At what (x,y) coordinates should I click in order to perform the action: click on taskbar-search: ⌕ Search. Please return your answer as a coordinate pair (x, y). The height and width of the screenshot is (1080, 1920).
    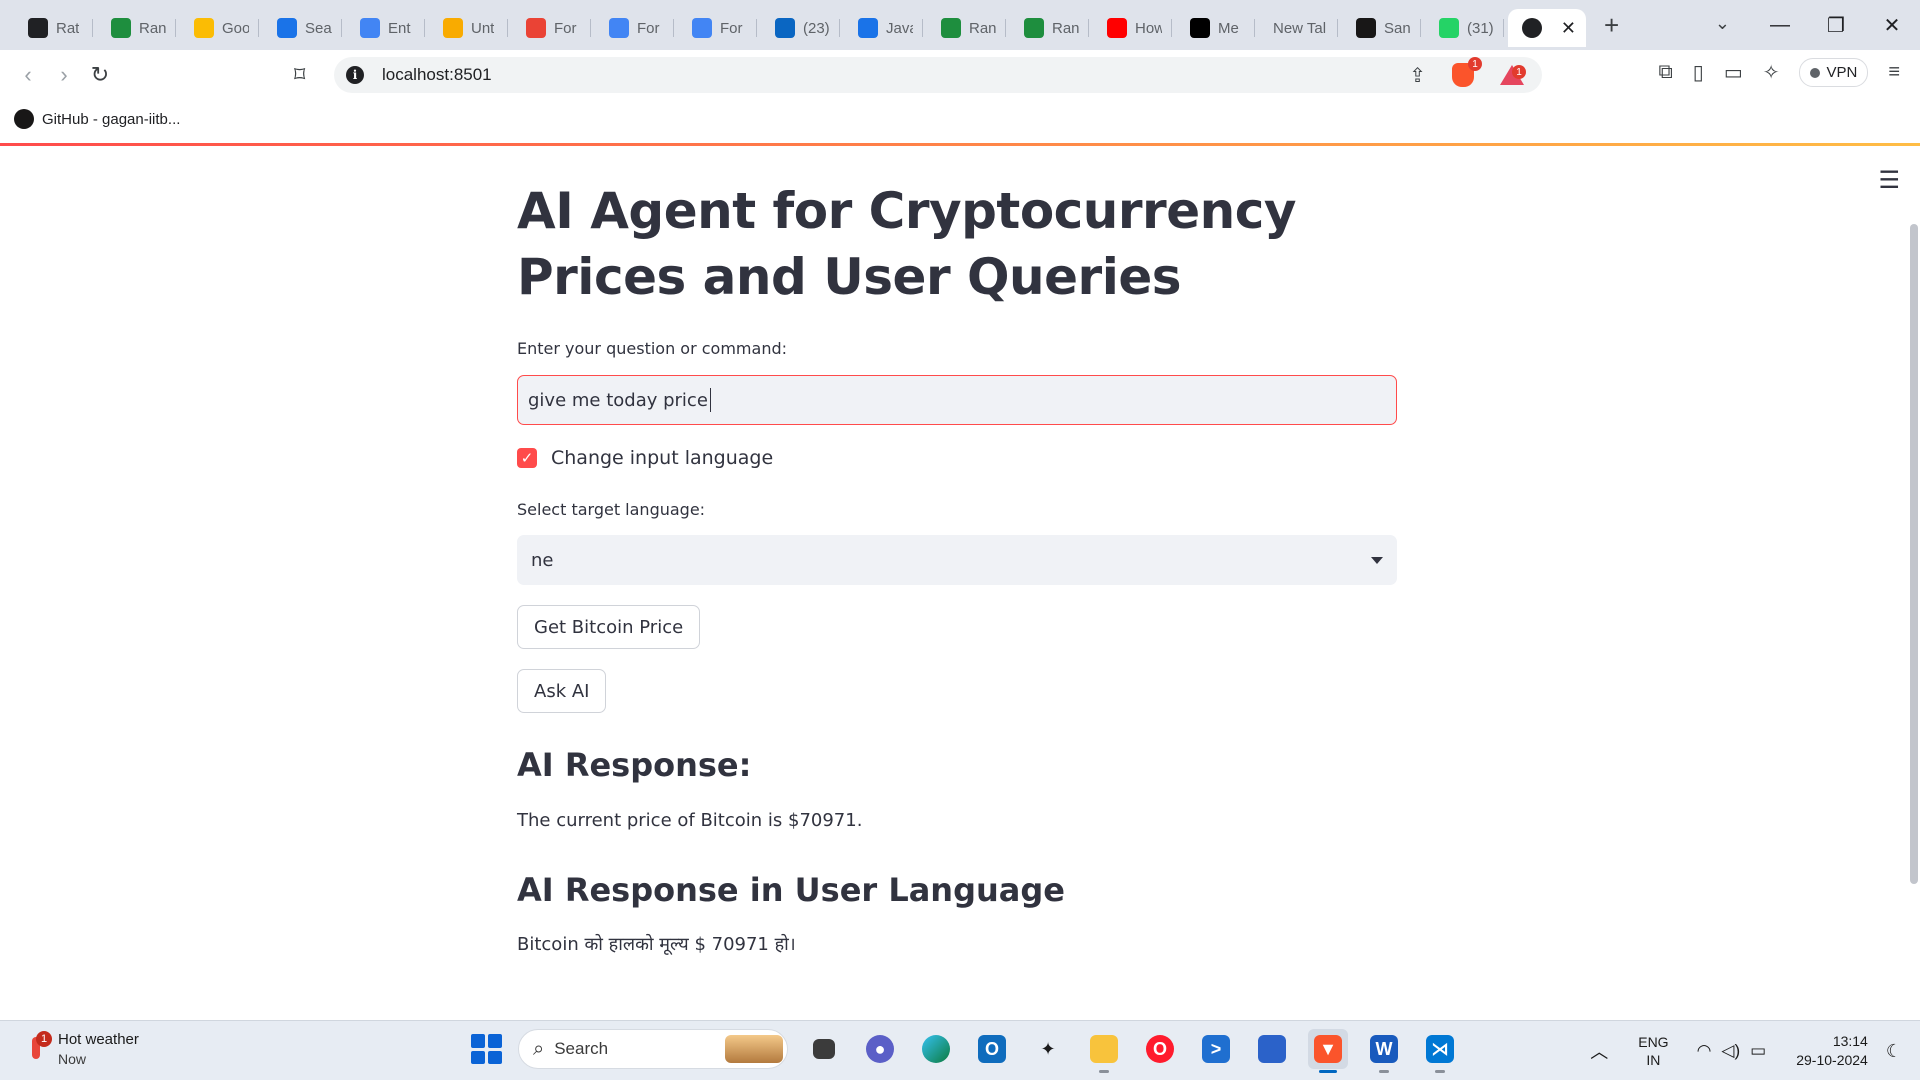
    Looking at the image, I should click on (653, 1049).